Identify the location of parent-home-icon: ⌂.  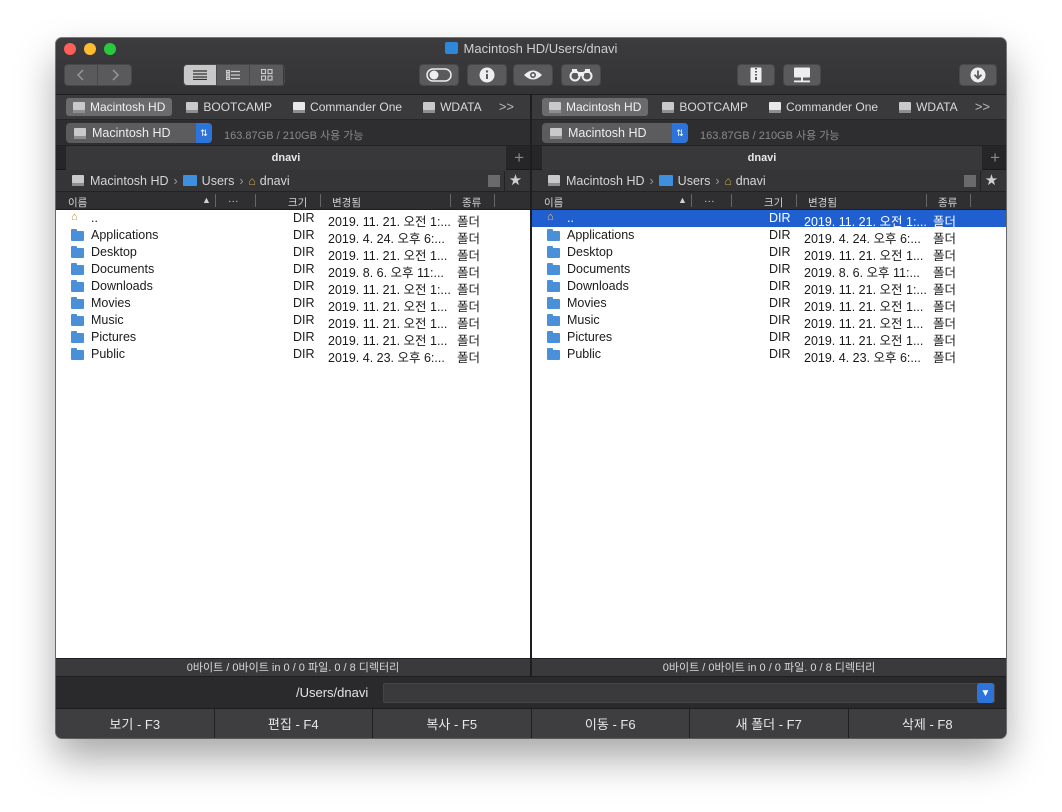
(550, 217).